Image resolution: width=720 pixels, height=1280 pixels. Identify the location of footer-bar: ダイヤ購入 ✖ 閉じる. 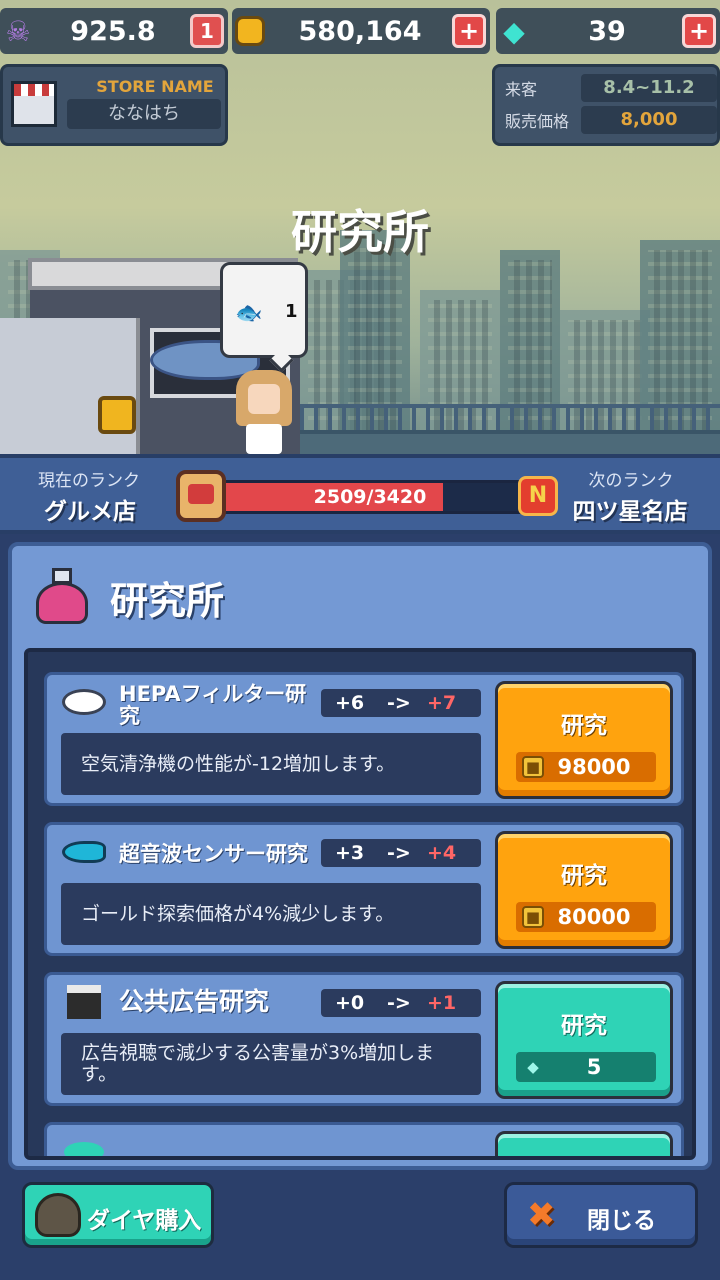
(360, 1225).